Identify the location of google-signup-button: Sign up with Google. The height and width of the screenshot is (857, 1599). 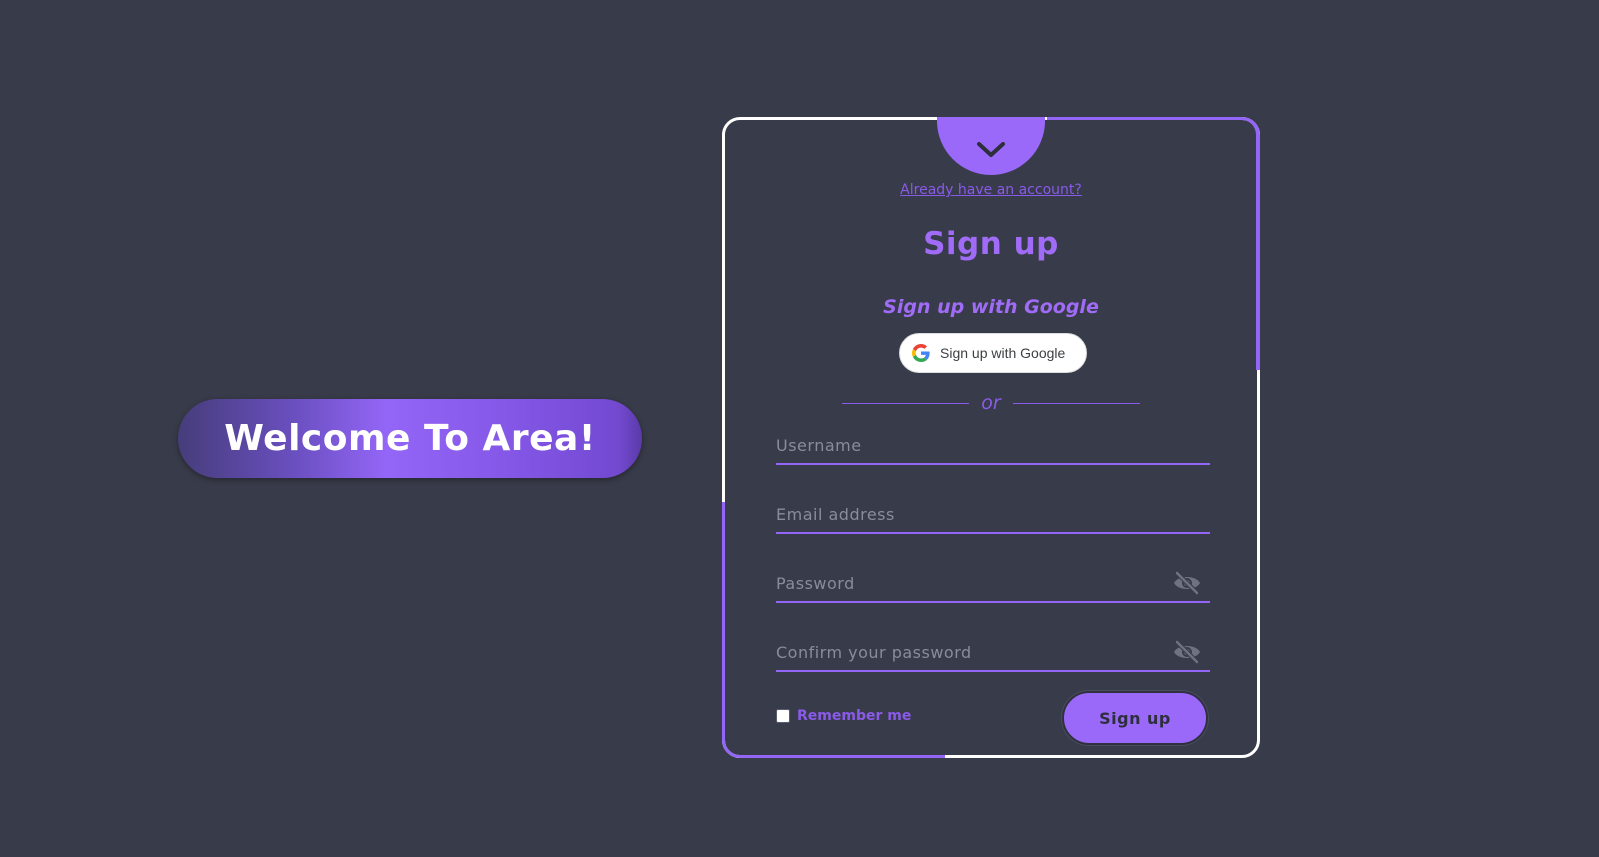
(993, 353).